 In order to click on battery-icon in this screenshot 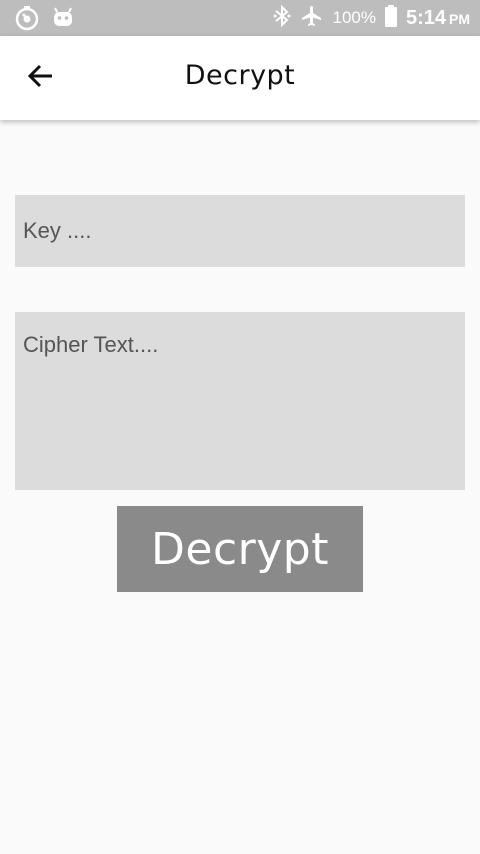, I will do `click(391, 18)`.